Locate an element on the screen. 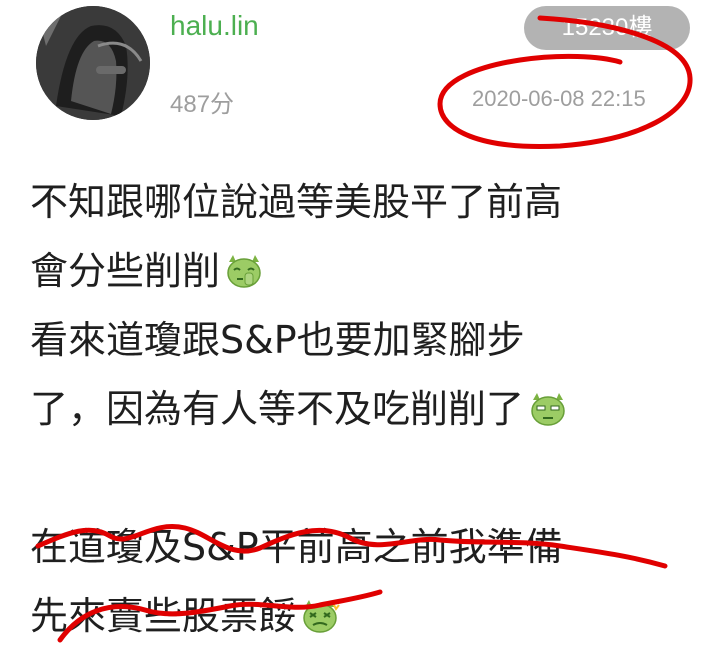  content-line-2-wrap: 會分些削削 is located at coordinates (370, 271).